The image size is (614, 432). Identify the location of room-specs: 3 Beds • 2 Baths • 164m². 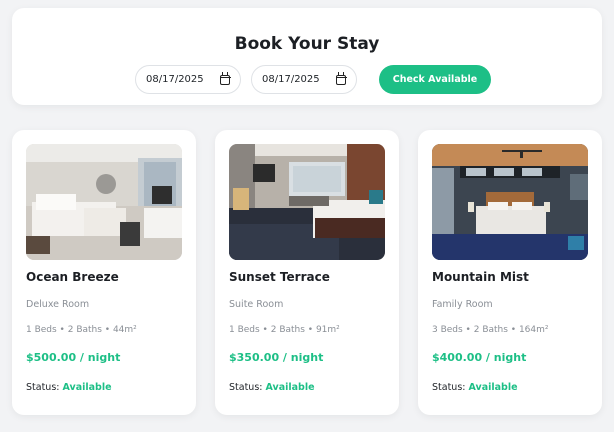
(490, 330).